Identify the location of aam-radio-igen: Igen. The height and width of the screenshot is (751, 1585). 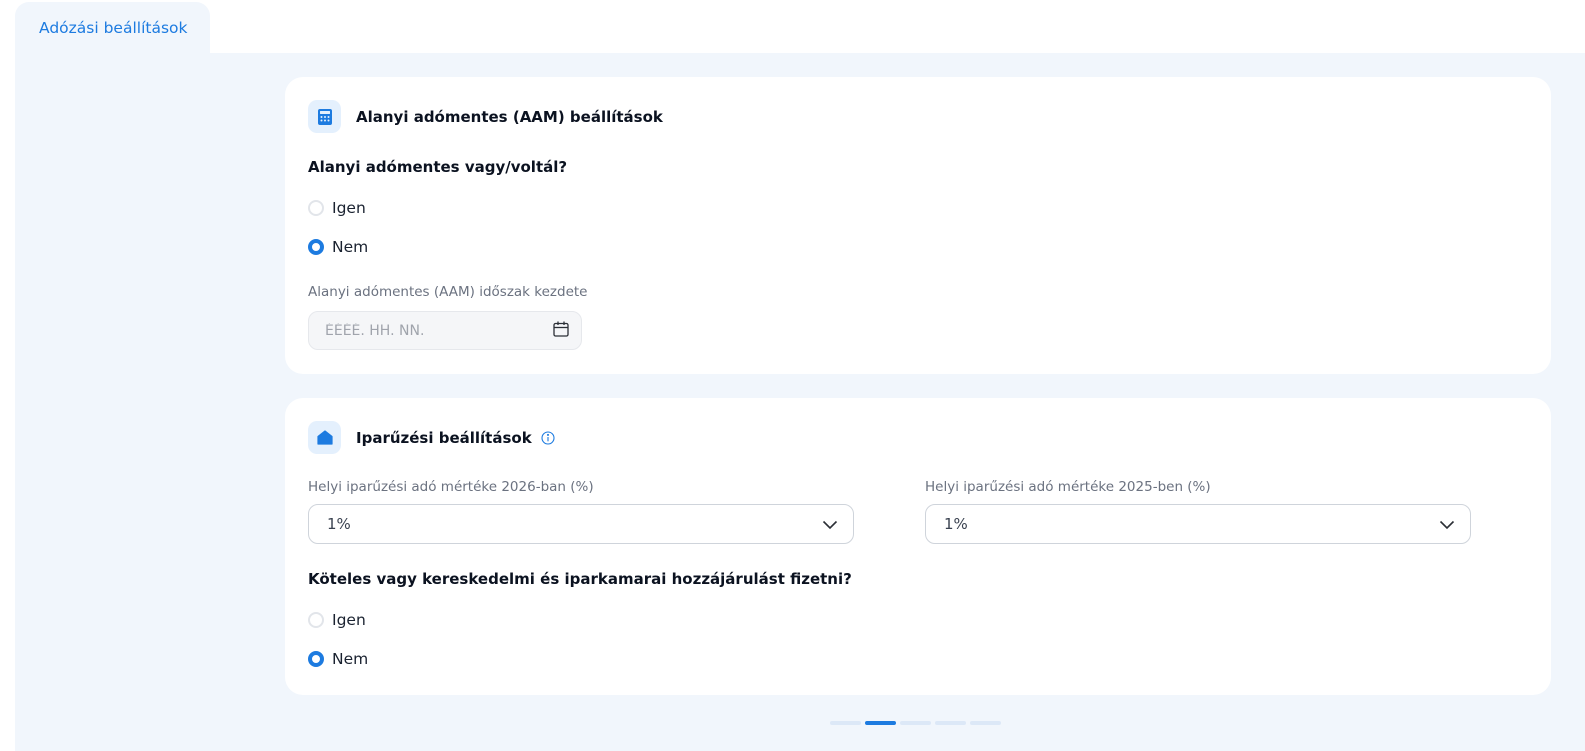
(337, 208).